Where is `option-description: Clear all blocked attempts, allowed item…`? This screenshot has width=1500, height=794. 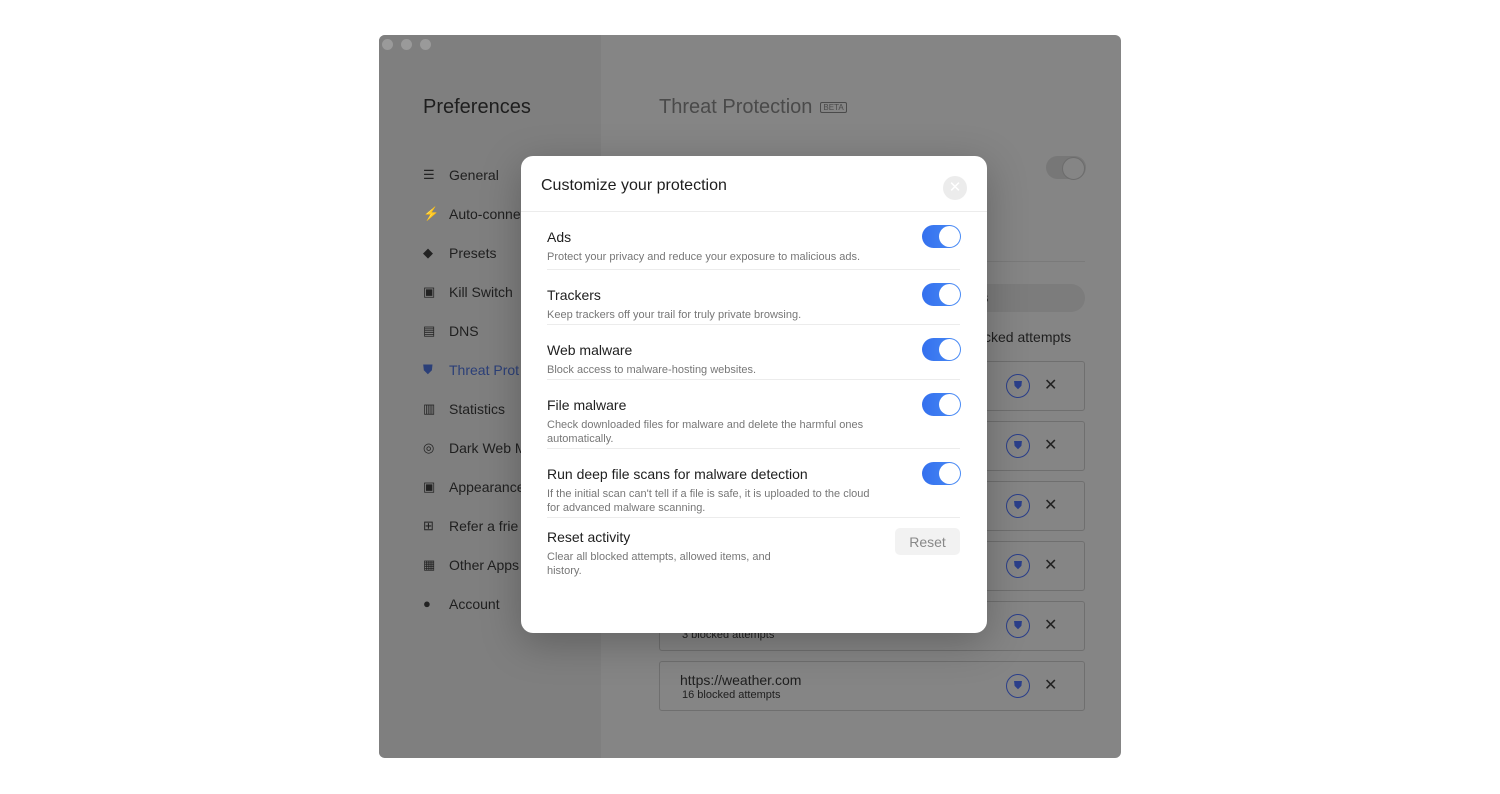 option-description: Clear all blocked attempts, allowed item… is located at coordinates (659, 564).